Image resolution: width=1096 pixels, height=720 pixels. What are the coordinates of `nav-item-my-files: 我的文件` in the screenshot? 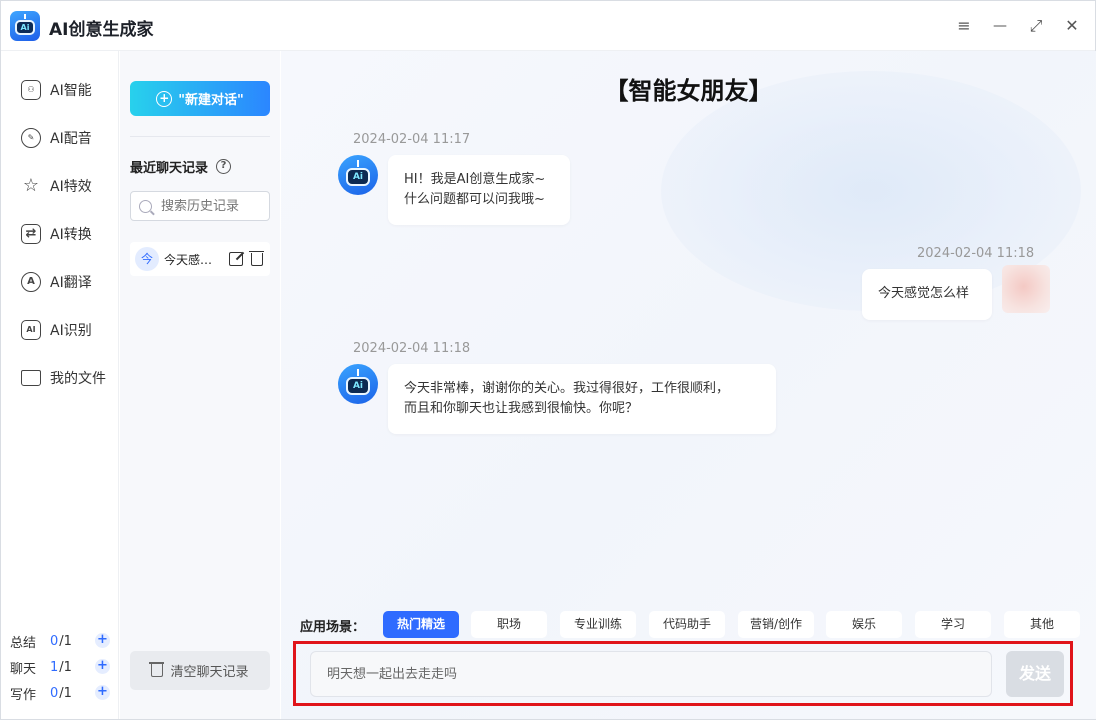 It's located at (67, 378).